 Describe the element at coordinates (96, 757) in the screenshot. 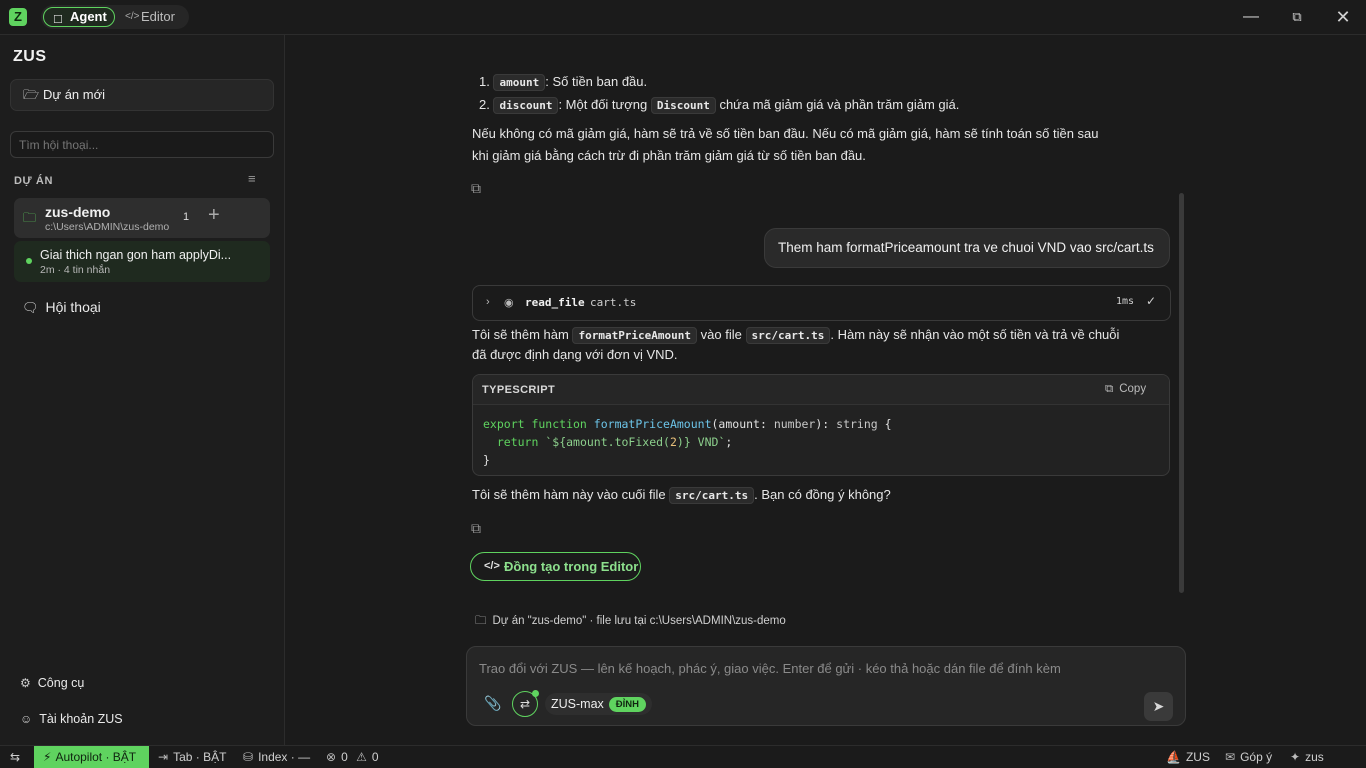

I see `autopilot-label: Autopilot · BẬT` at that location.